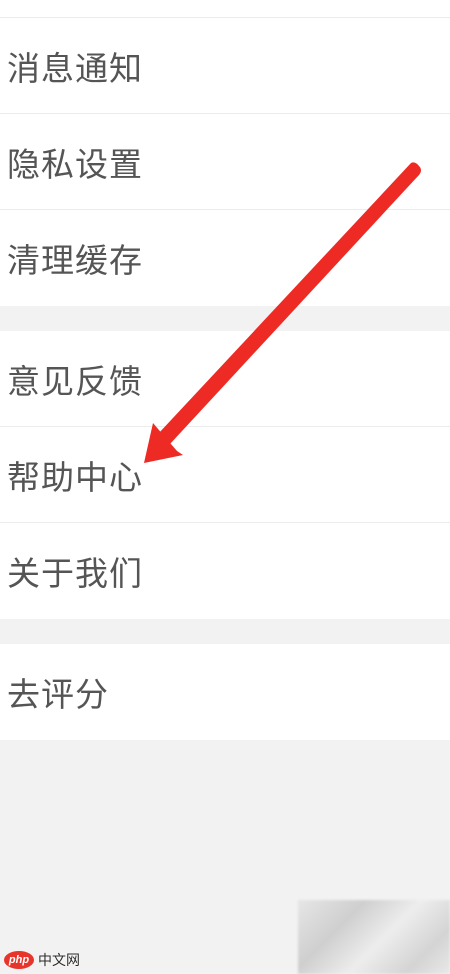 The height and width of the screenshot is (974, 450). Describe the element at coordinates (225, 258) in the screenshot. I see `clear-cache-item: 清理缓存` at that location.